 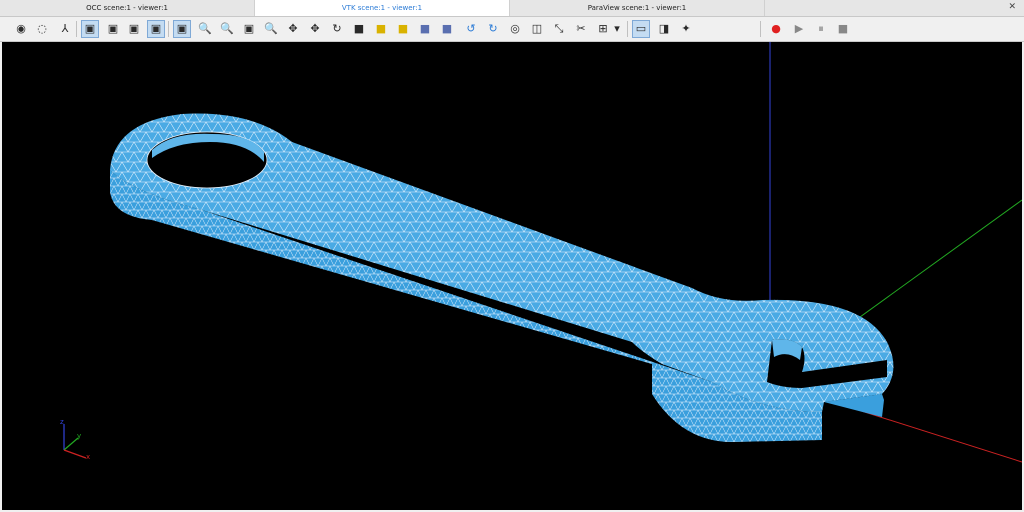 I want to click on scaling-icon: ⤡, so click(x=559, y=29).